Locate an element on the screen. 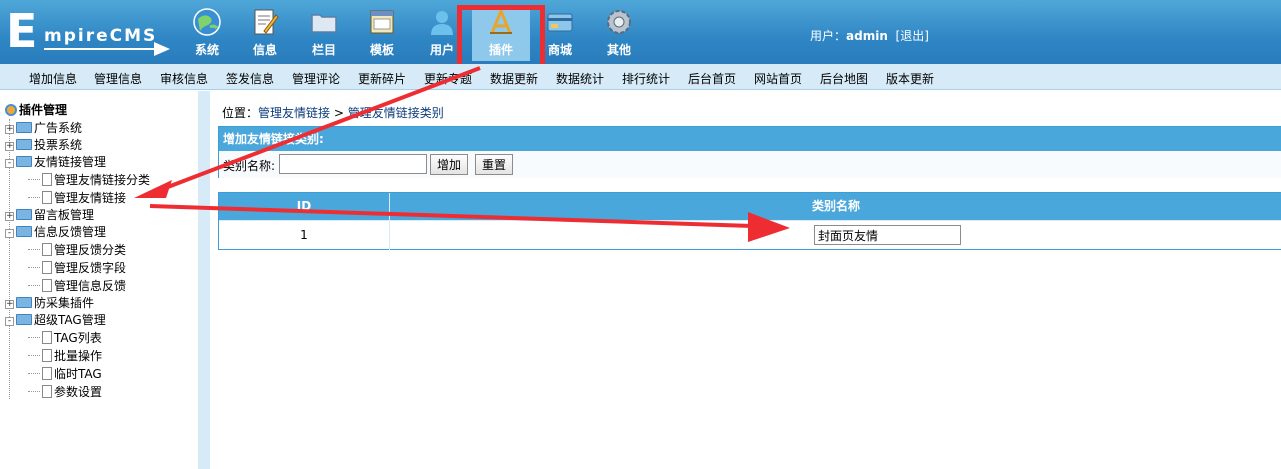 The image size is (1281, 469). tree-item-manage-info-feedback: 管理信息反馈 is located at coordinates (77, 286).